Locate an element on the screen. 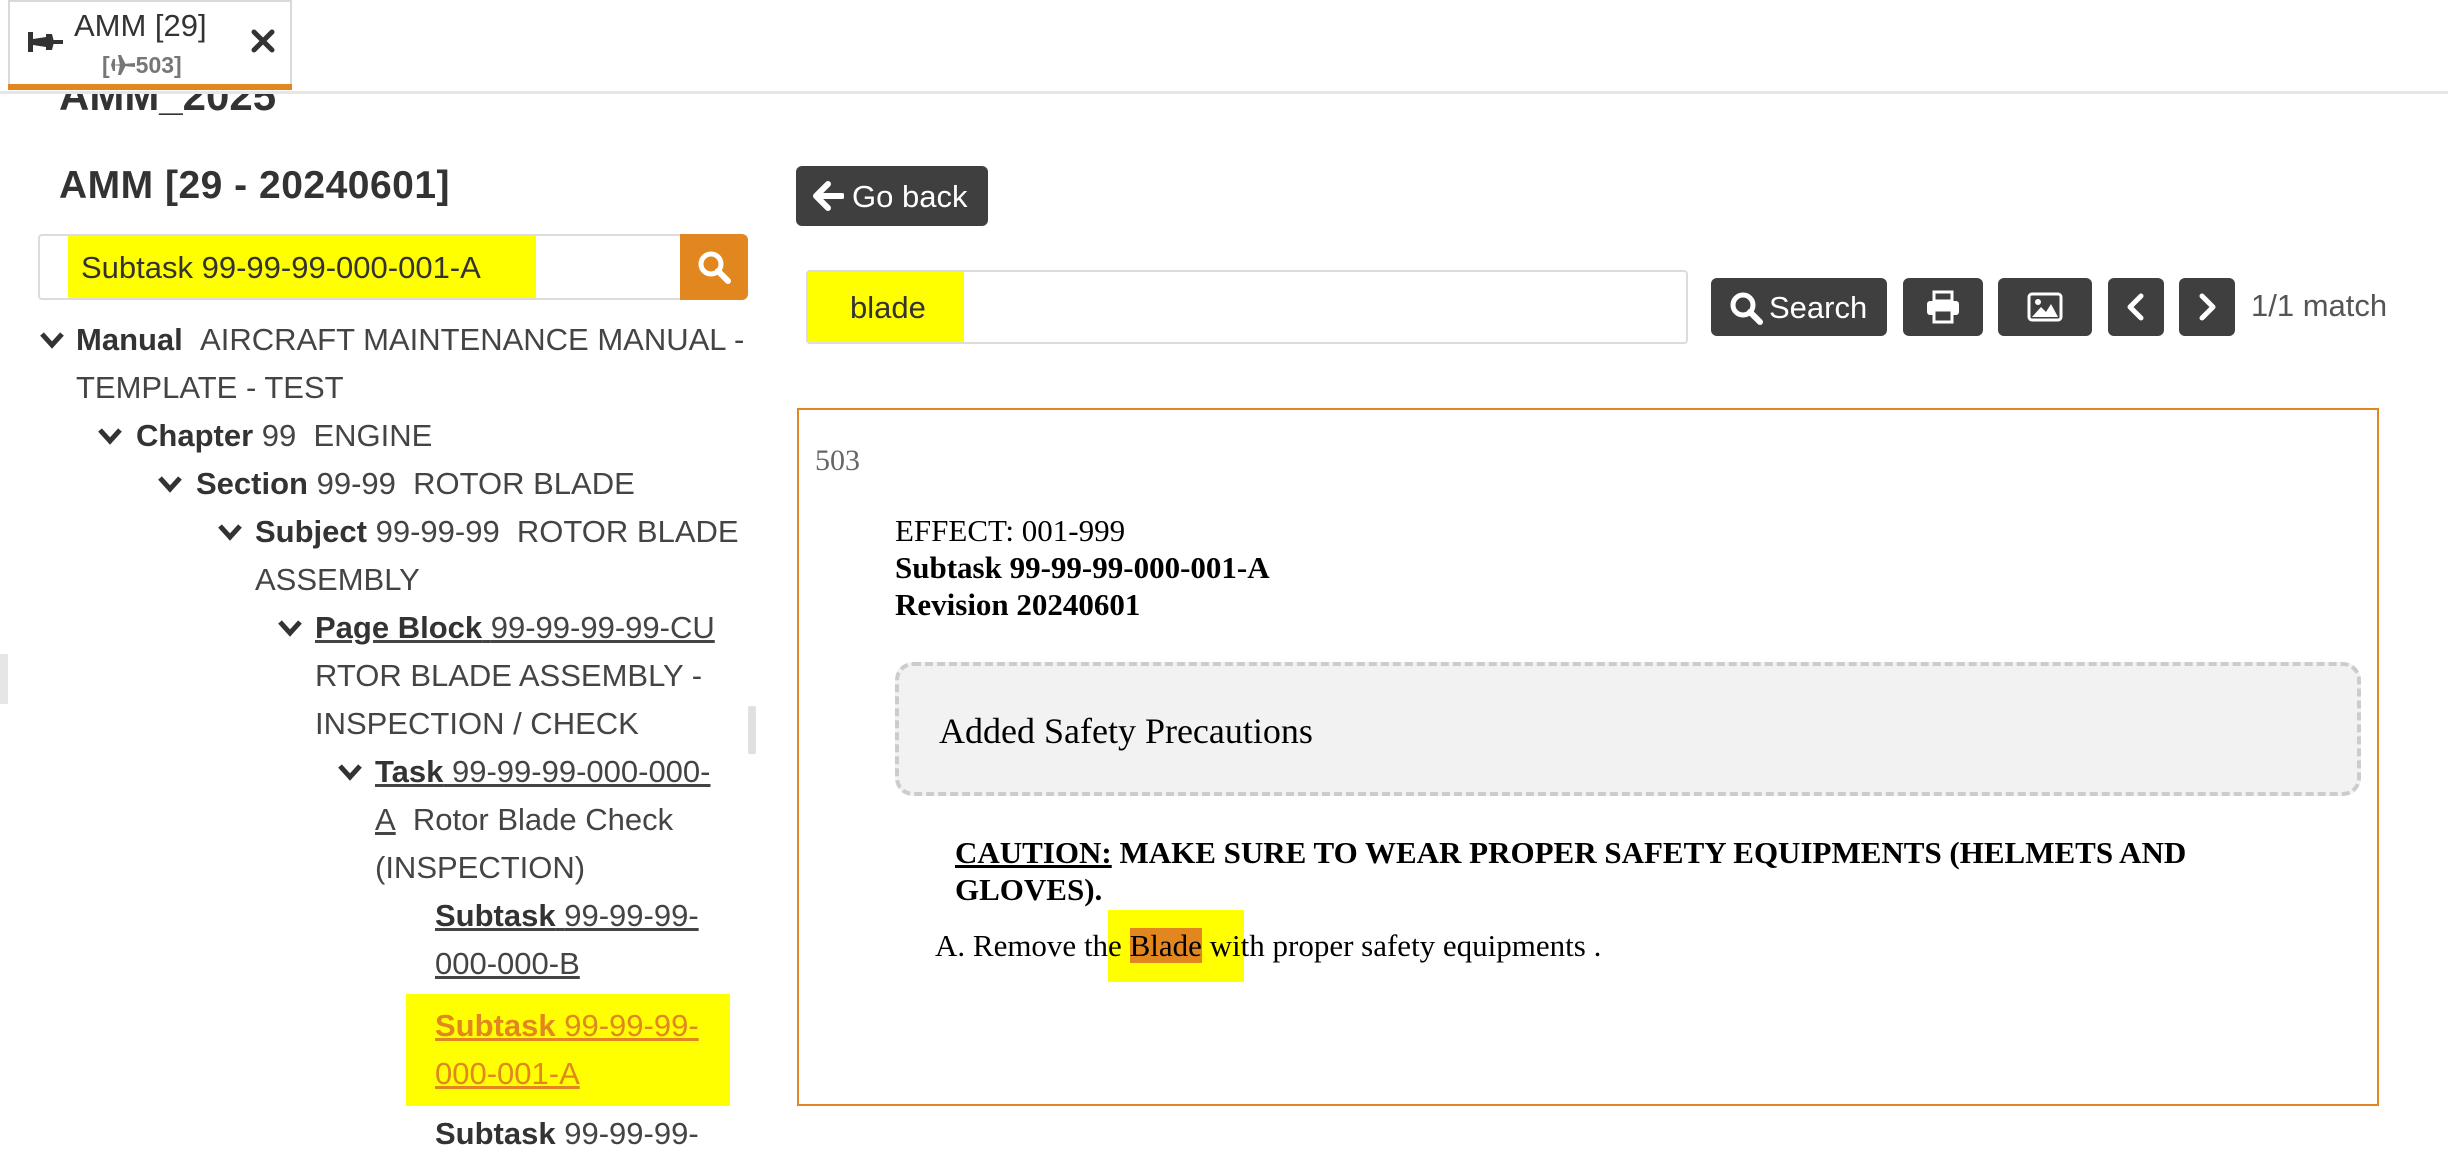 The image size is (2448, 1170). tree-item-page-block-cont: RTOR BLADE ASSEMBLY - is located at coordinates (508, 676).